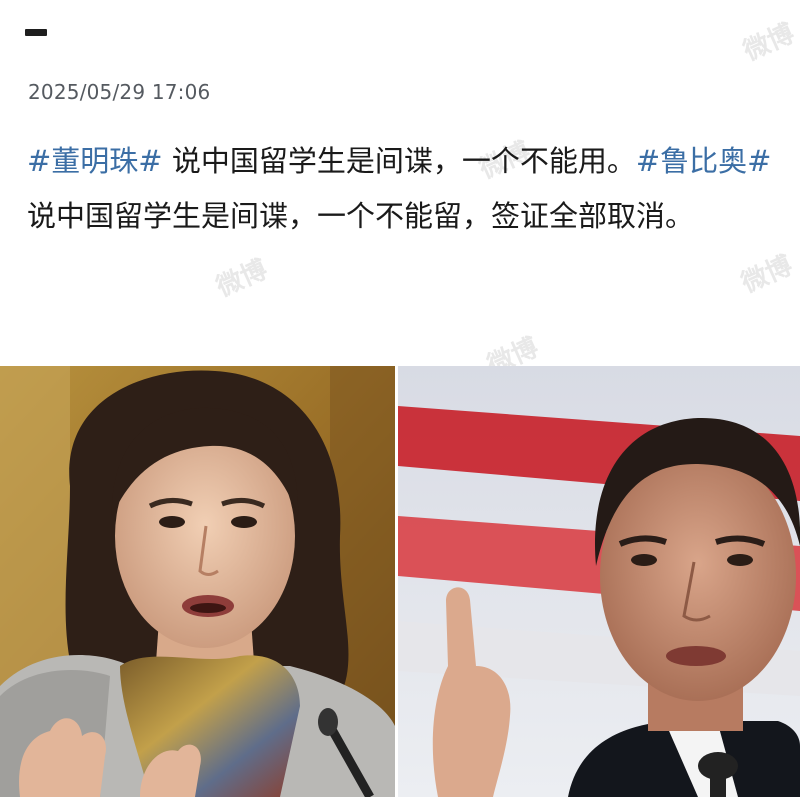 This screenshot has height=797, width=800. What do you see at coordinates (399, 161) in the screenshot?
I see `post-text-1: 说中国留学生是间谍，一个不能用。` at bounding box center [399, 161].